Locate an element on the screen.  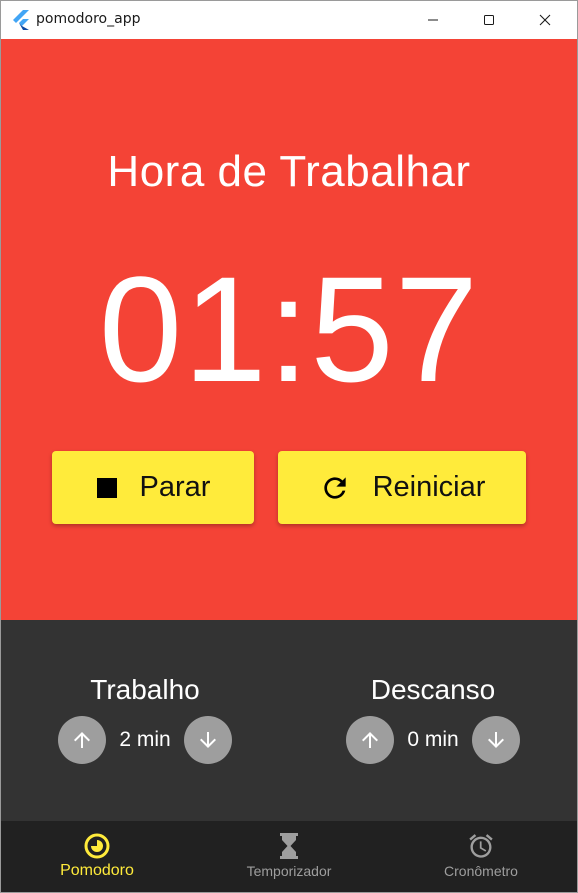
work-duration-setting: Trabalho 2 min is located at coordinates (145, 719).